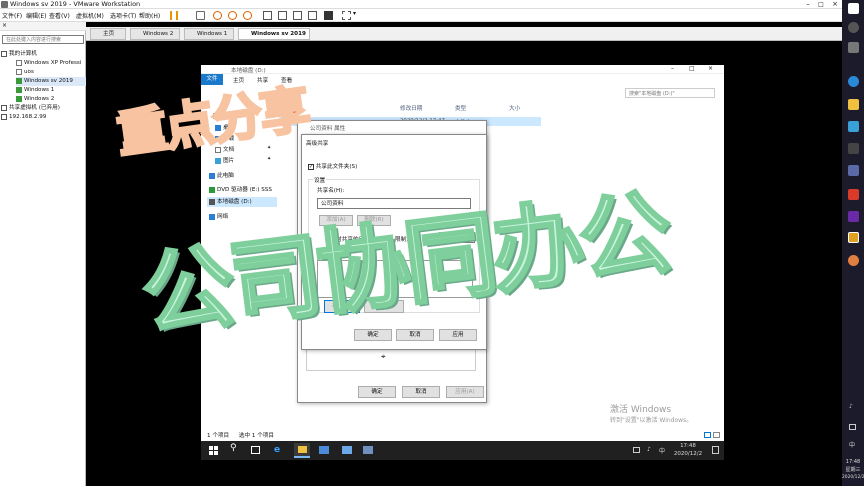 This screenshot has width=864, height=486. Describe the element at coordinates (59, 15) in the screenshot. I see `menu-view: 查看(V)` at that location.